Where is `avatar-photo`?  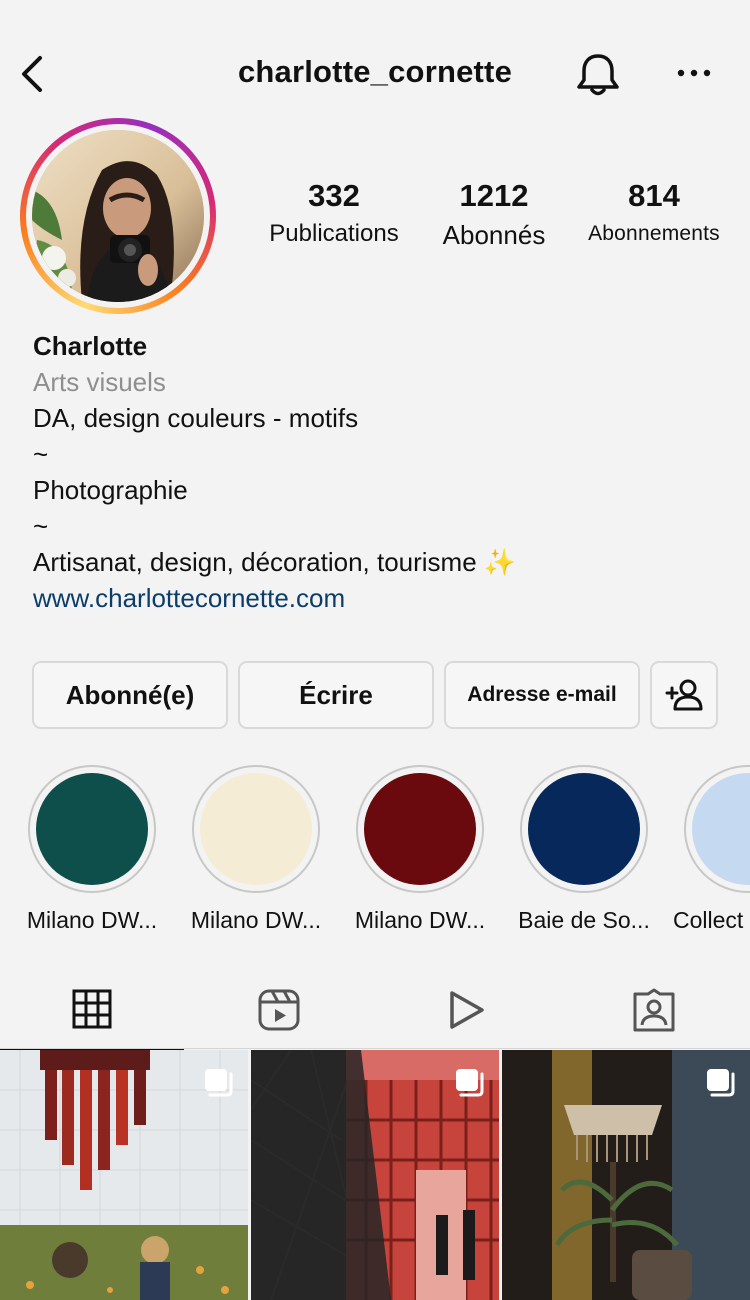 avatar-photo is located at coordinates (118, 216).